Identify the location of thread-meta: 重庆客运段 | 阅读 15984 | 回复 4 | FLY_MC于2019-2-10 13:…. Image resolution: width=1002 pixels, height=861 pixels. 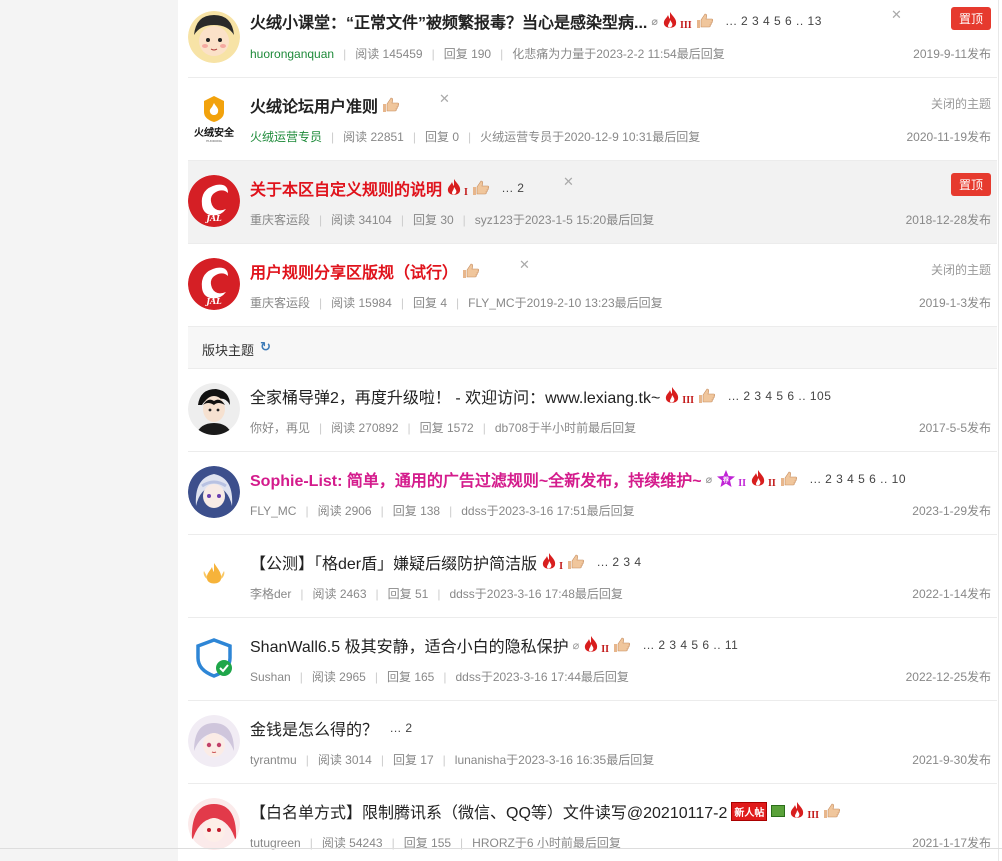
(456, 303).